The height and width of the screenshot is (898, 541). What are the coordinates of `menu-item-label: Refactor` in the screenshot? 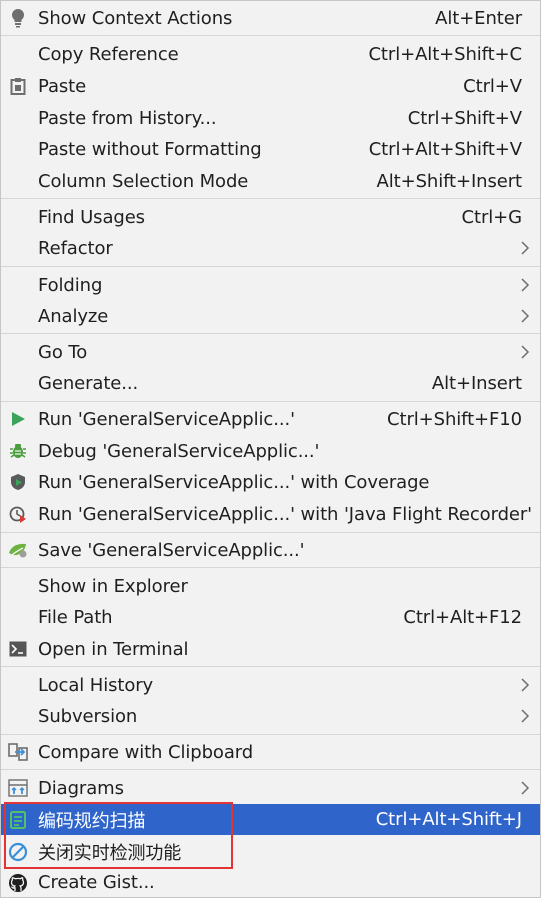 It's located at (75, 248).